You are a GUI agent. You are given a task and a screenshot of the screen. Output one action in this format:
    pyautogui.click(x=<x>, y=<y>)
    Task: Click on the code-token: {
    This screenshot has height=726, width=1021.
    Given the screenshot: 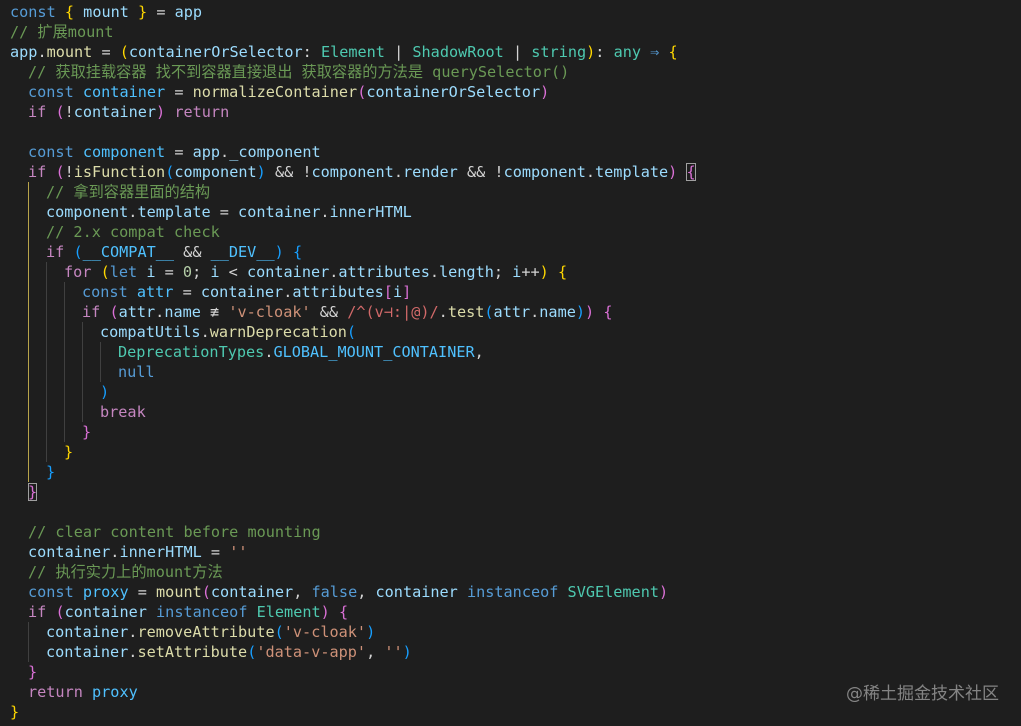 What is the action you would take?
    pyautogui.click(x=673, y=52)
    